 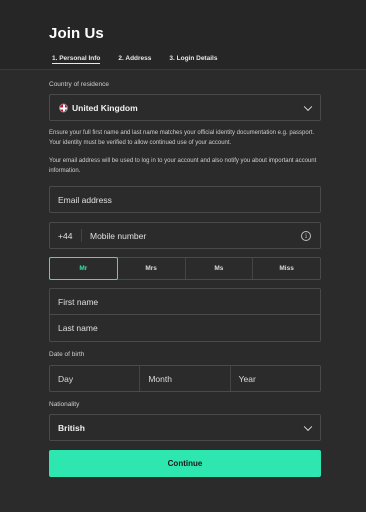 I want to click on dob-day-placeholder: Day, so click(x=66, y=378).